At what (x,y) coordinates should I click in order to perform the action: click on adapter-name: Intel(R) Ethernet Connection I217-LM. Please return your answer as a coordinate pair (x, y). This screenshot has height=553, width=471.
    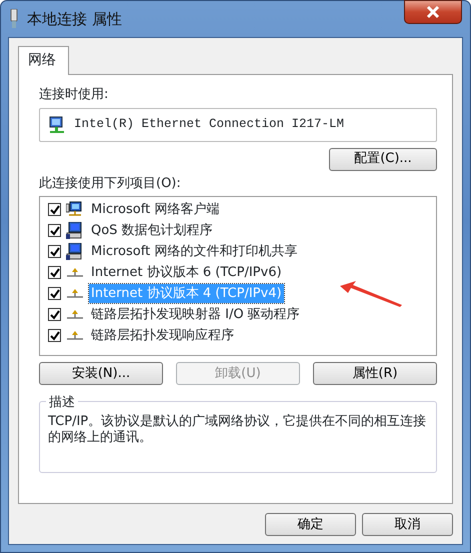
    Looking at the image, I should click on (209, 125).